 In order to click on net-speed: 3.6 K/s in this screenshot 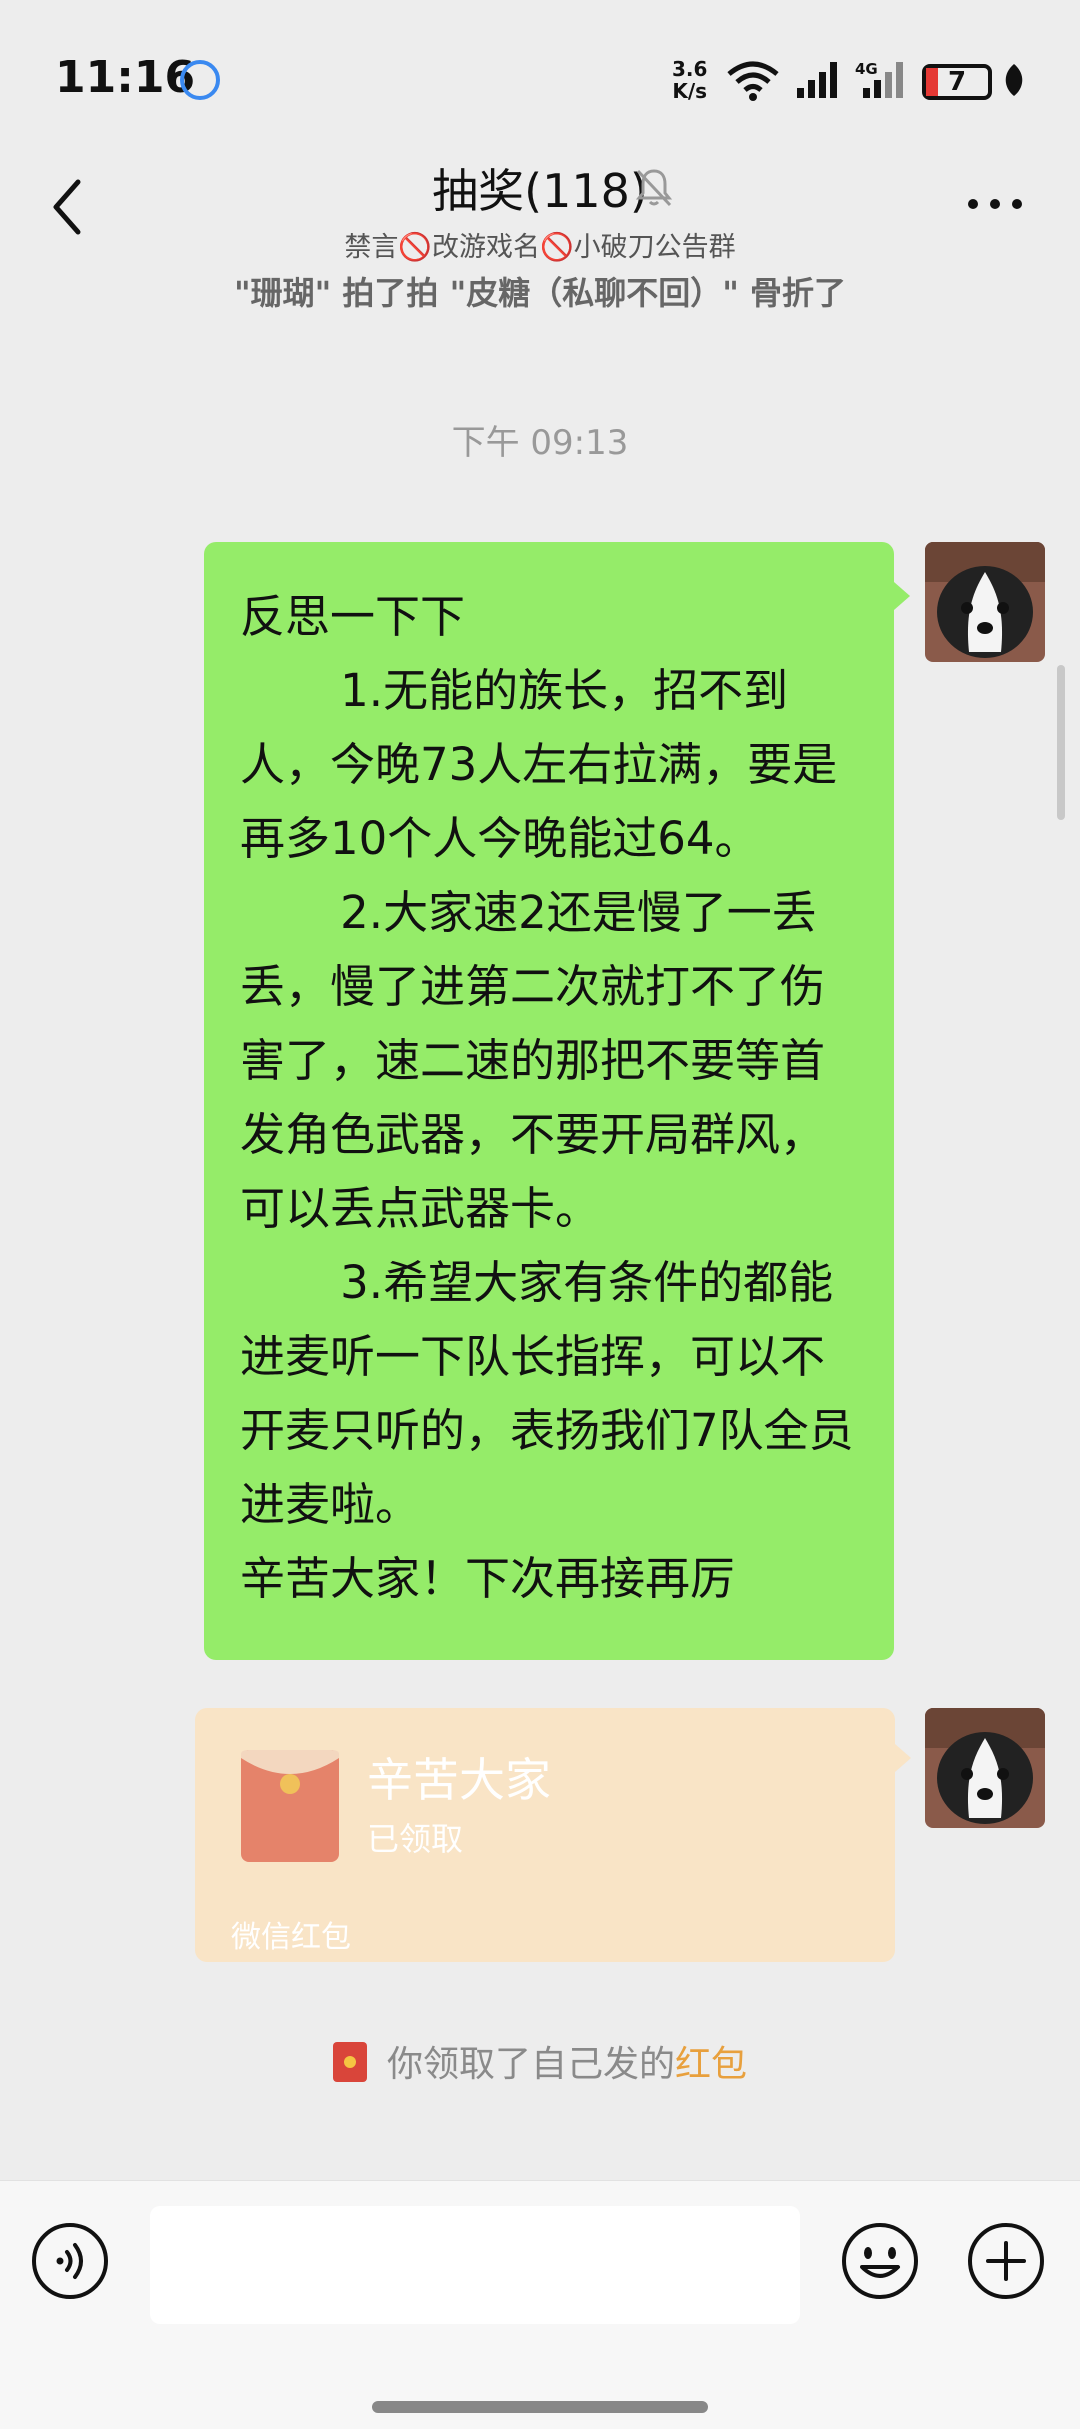, I will do `click(689, 80)`.